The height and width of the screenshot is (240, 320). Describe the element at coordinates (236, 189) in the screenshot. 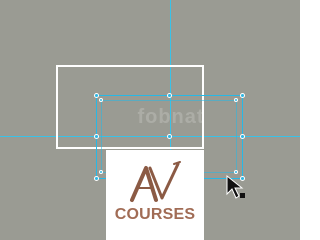

I see `arrow-pointer-icon` at that location.